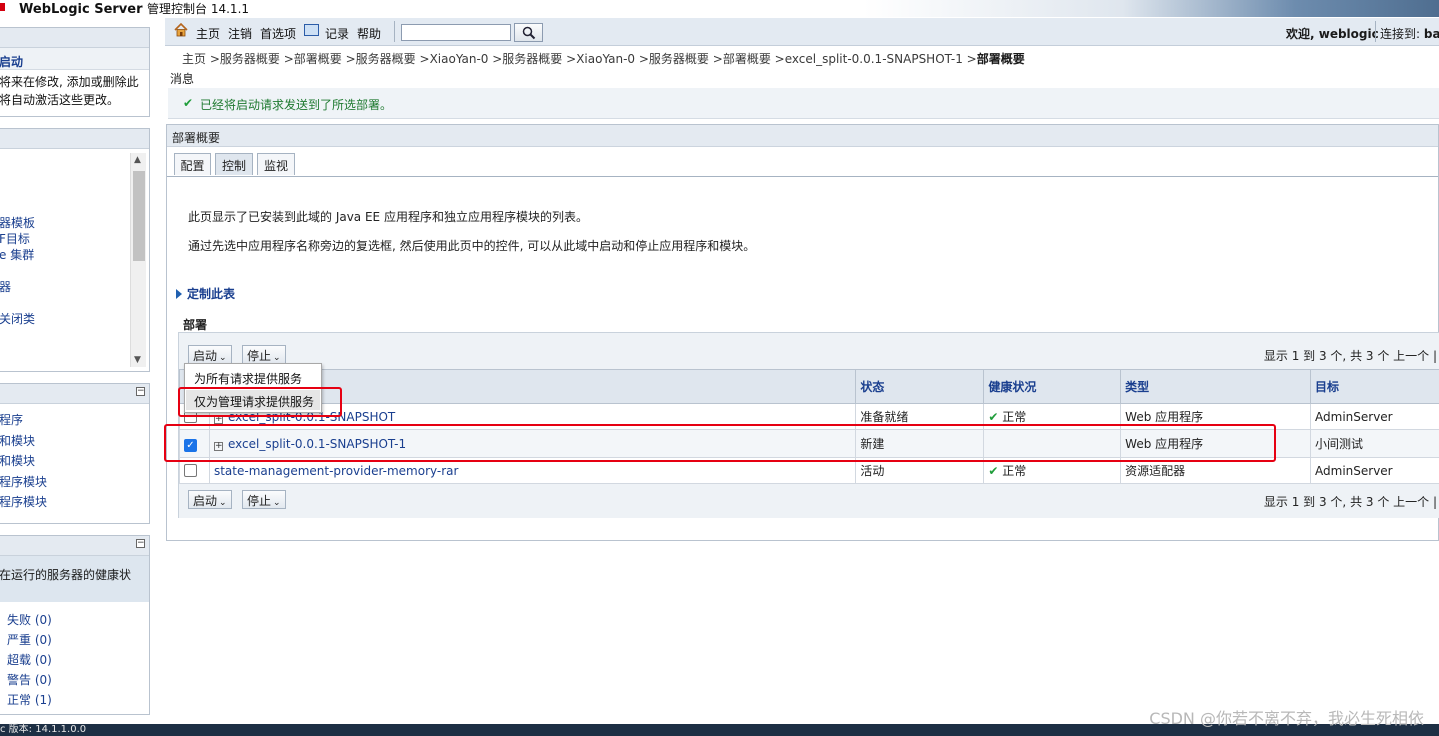 This screenshot has height=736, width=1439. Describe the element at coordinates (74, 38) in the screenshot. I see `change-center-header` at that location.